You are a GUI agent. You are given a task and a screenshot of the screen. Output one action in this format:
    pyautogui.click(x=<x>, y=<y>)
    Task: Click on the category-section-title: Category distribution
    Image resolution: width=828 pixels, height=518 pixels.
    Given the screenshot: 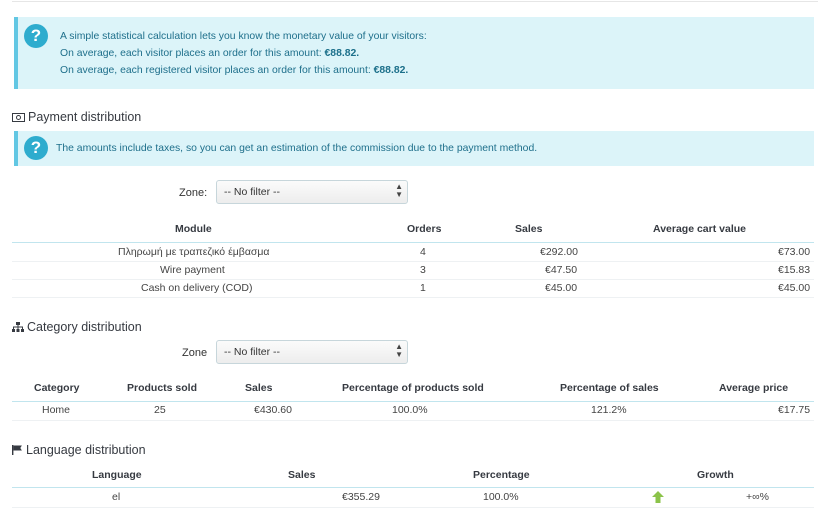 What is the action you would take?
    pyautogui.click(x=77, y=327)
    